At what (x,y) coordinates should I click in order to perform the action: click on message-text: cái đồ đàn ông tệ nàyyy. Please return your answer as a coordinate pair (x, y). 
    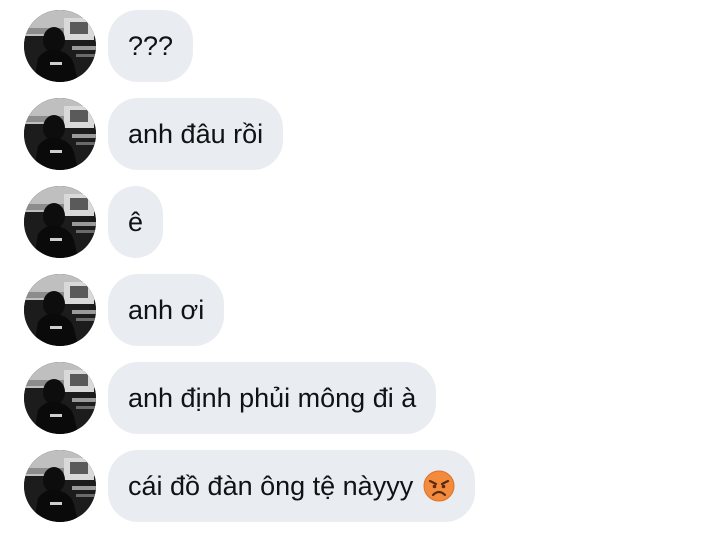
    Looking at the image, I should click on (271, 485).